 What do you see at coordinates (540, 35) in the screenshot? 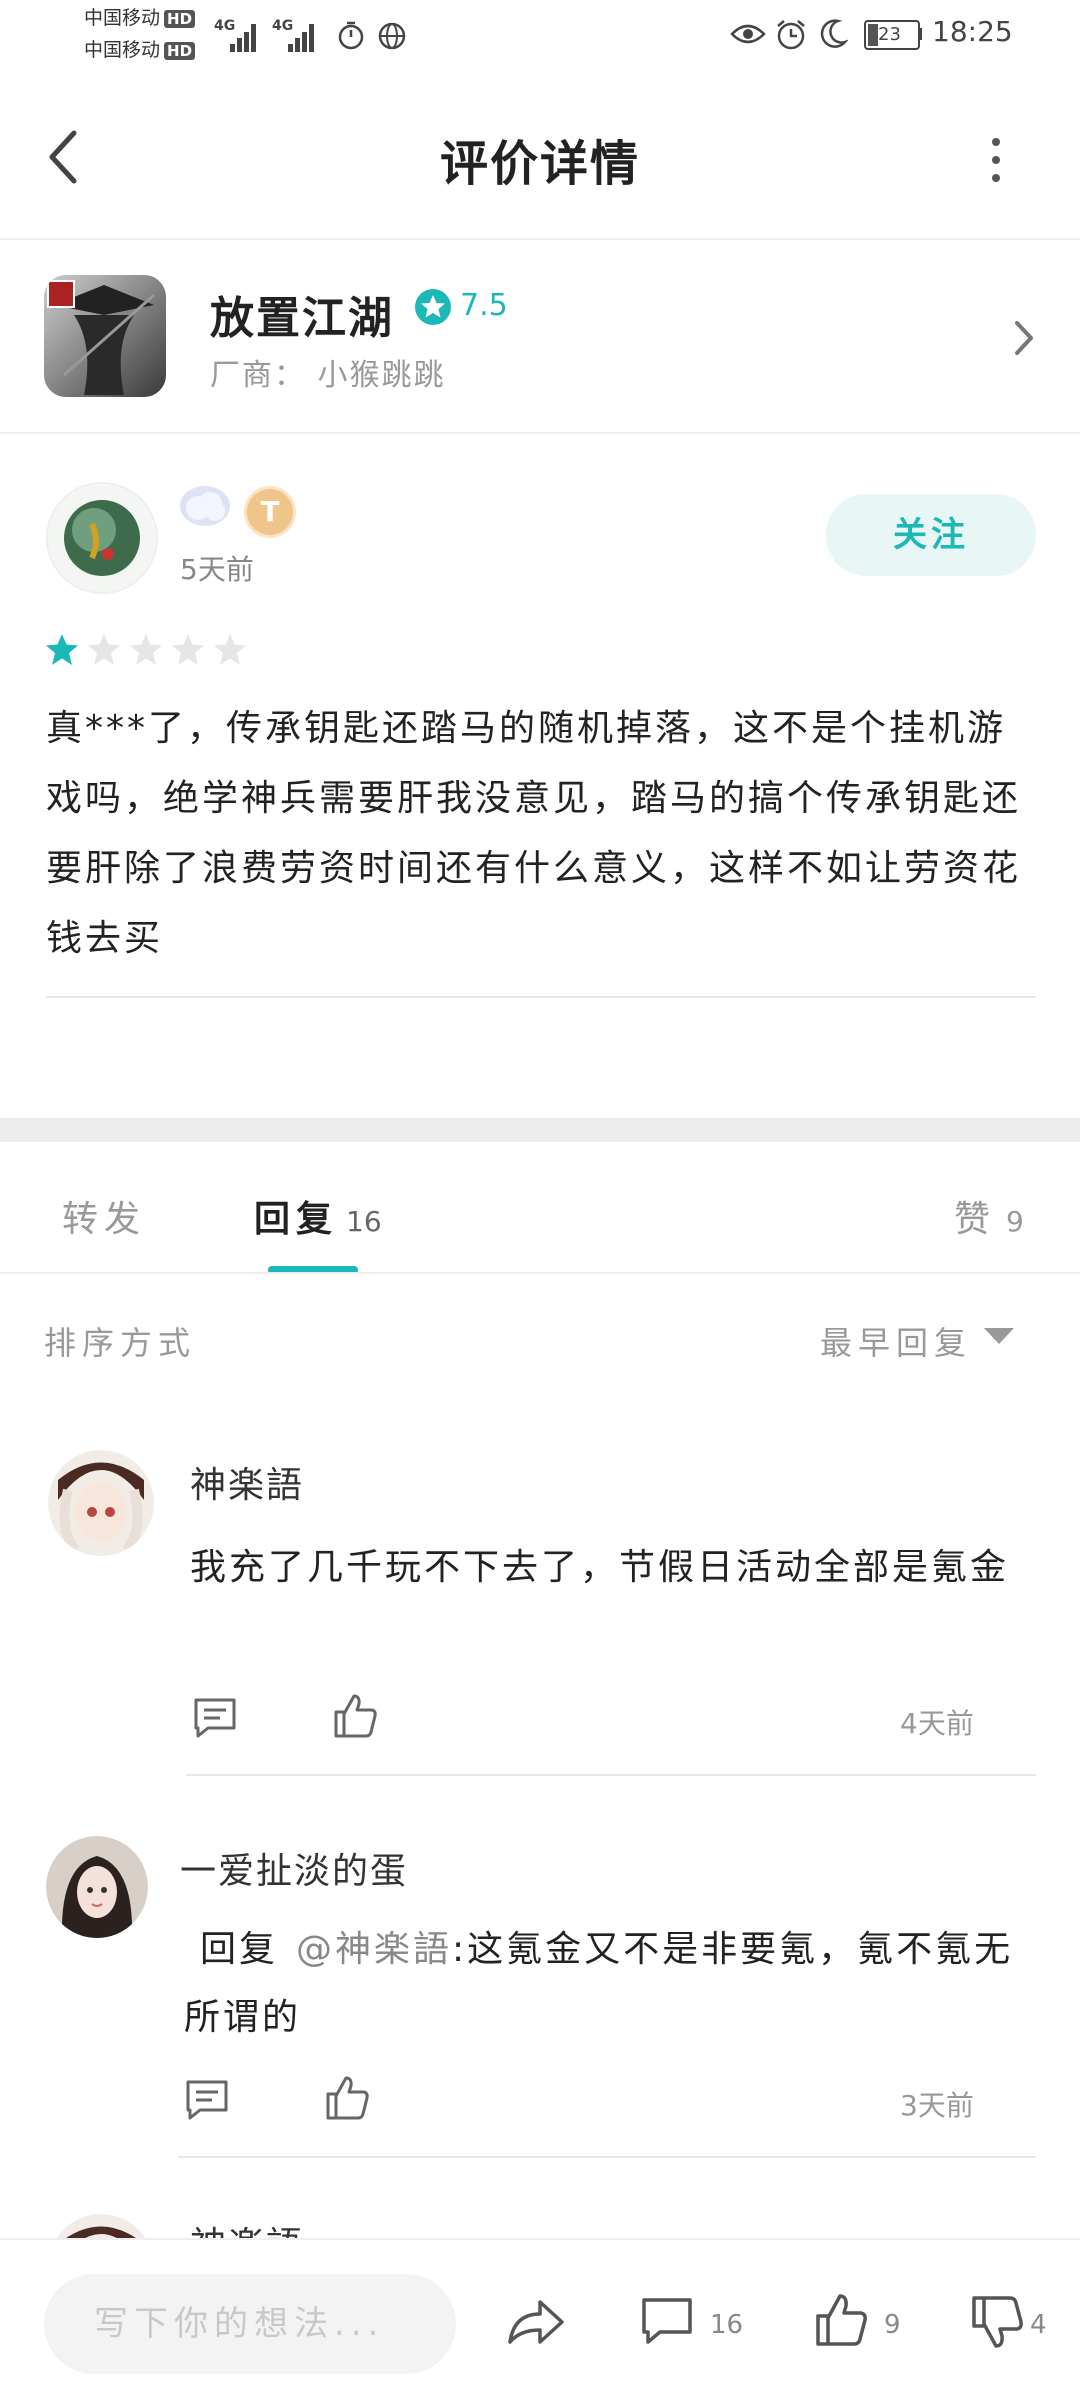
I see `status-bar: 中国移动 HD 中国移动 HD 4G 4G 23 18:25` at bounding box center [540, 35].